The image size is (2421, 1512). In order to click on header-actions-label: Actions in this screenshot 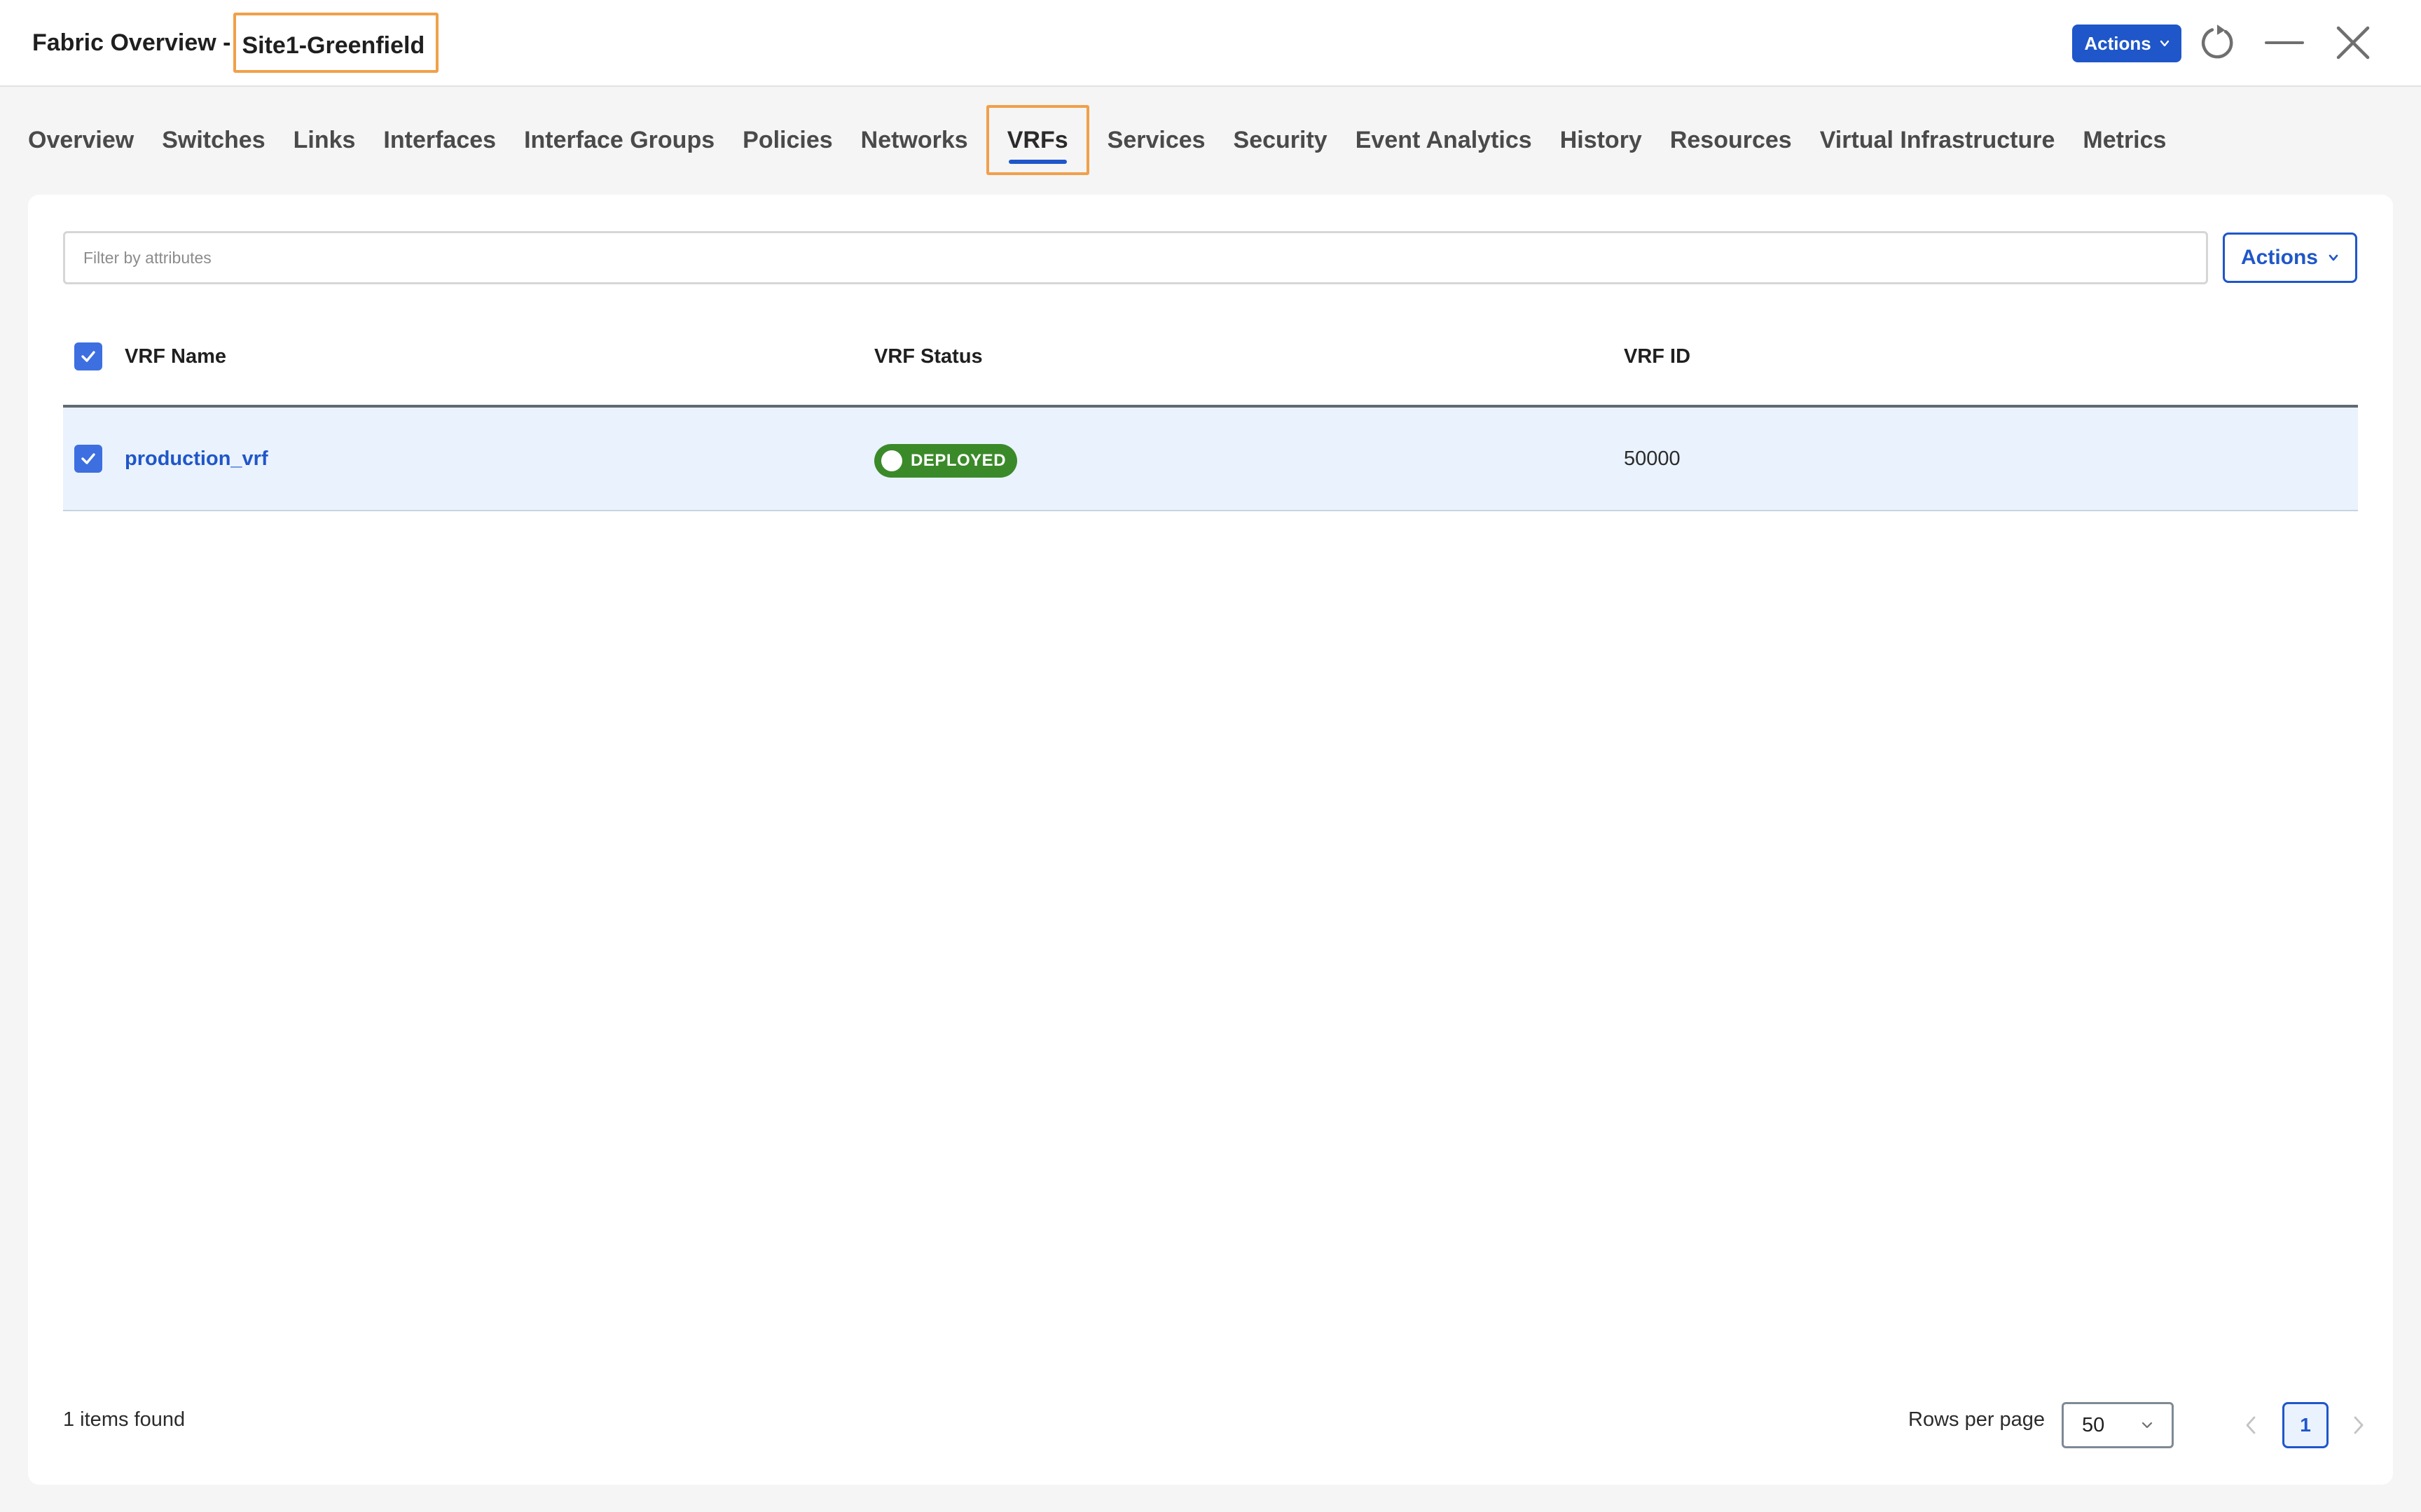, I will do `click(2117, 43)`.